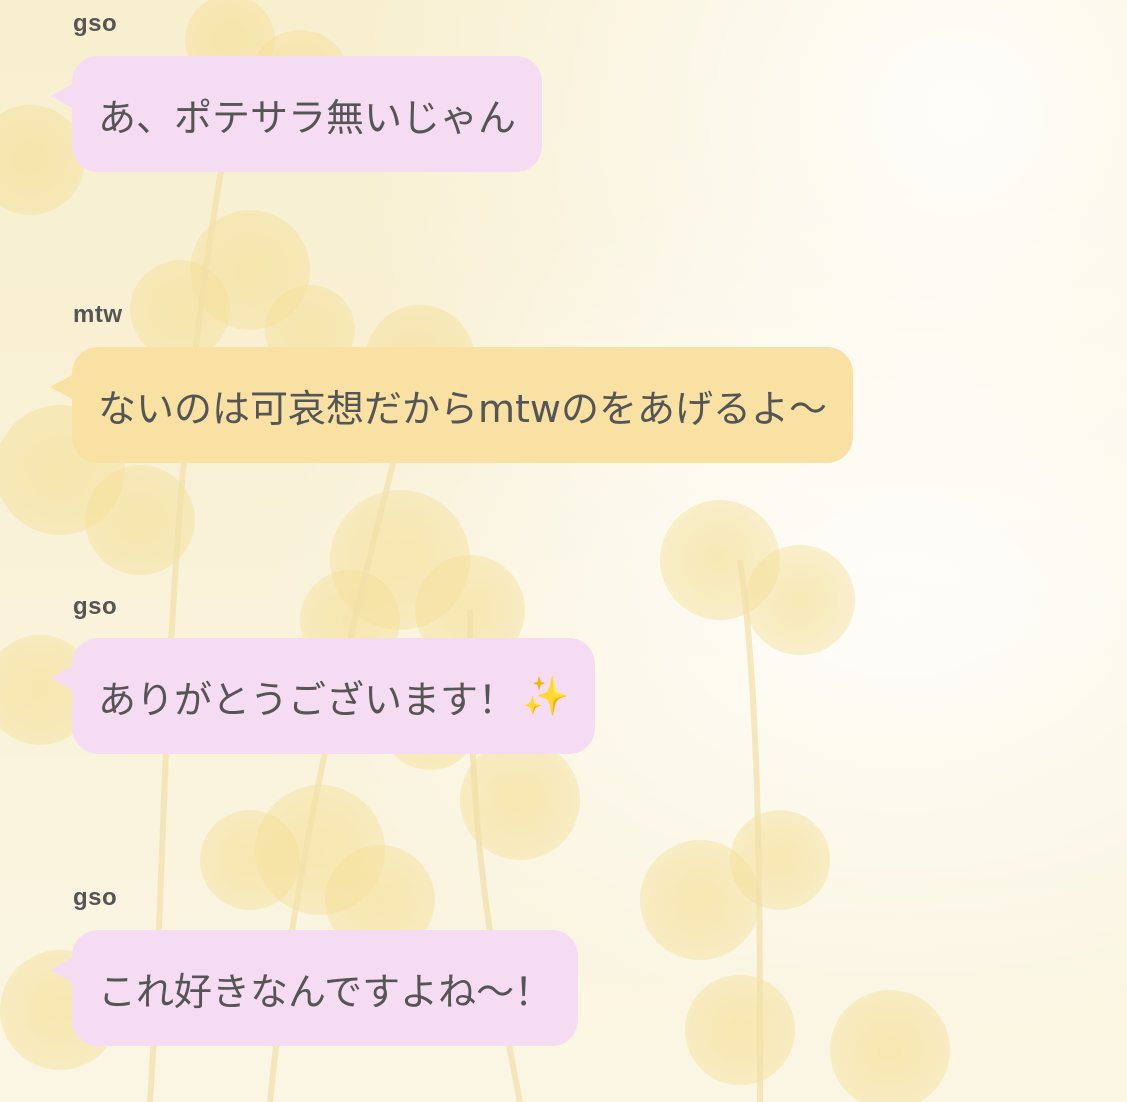 The width and height of the screenshot is (1127, 1102). What do you see at coordinates (462, 408) in the screenshot?
I see `message-text: ないのは可哀想だからmtwのをあげるよ〜` at bounding box center [462, 408].